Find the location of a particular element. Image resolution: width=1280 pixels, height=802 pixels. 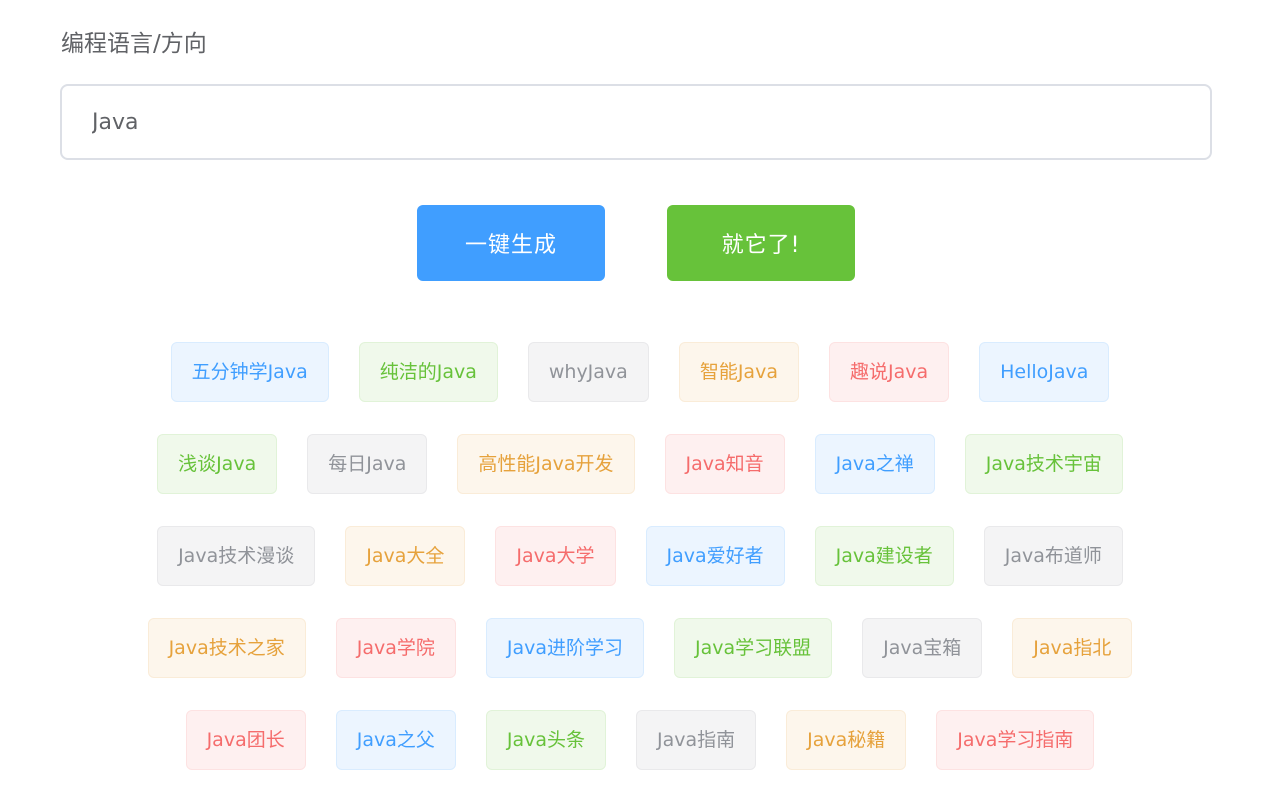

name-tag: Java布道师 is located at coordinates (1053, 556).